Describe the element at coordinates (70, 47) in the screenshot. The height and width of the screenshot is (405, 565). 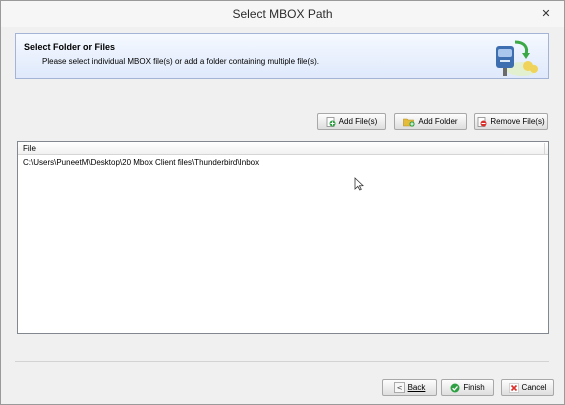
I see `header-title: Select Folder or Files` at that location.